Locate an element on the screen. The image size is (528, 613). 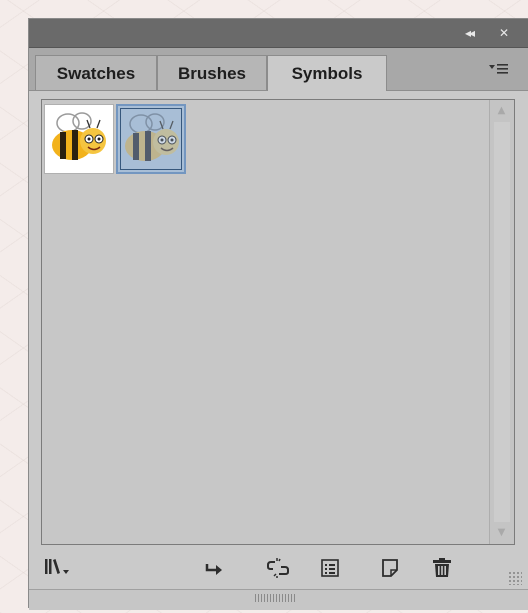
trash-glyph is located at coordinates (442, 567).